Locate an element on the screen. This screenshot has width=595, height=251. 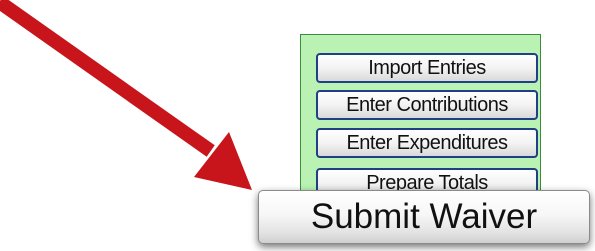
submit-waiver-button: Submit Waiver is located at coordinates (424, 217).